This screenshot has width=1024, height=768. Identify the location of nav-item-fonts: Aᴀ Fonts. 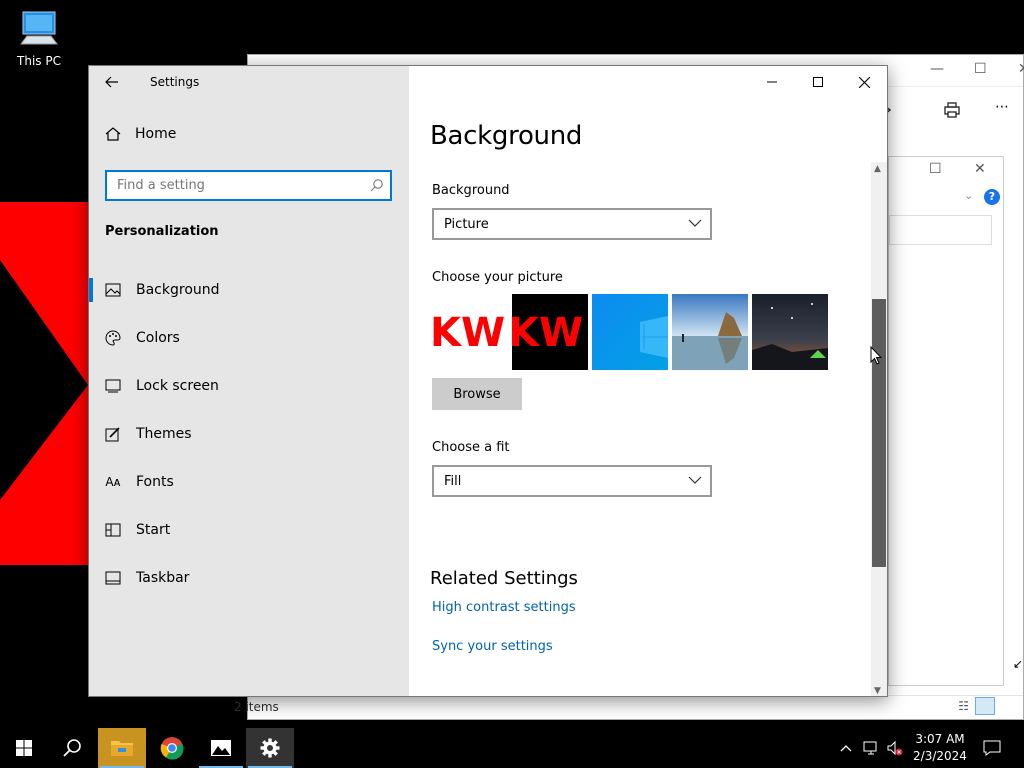
(249, 482).